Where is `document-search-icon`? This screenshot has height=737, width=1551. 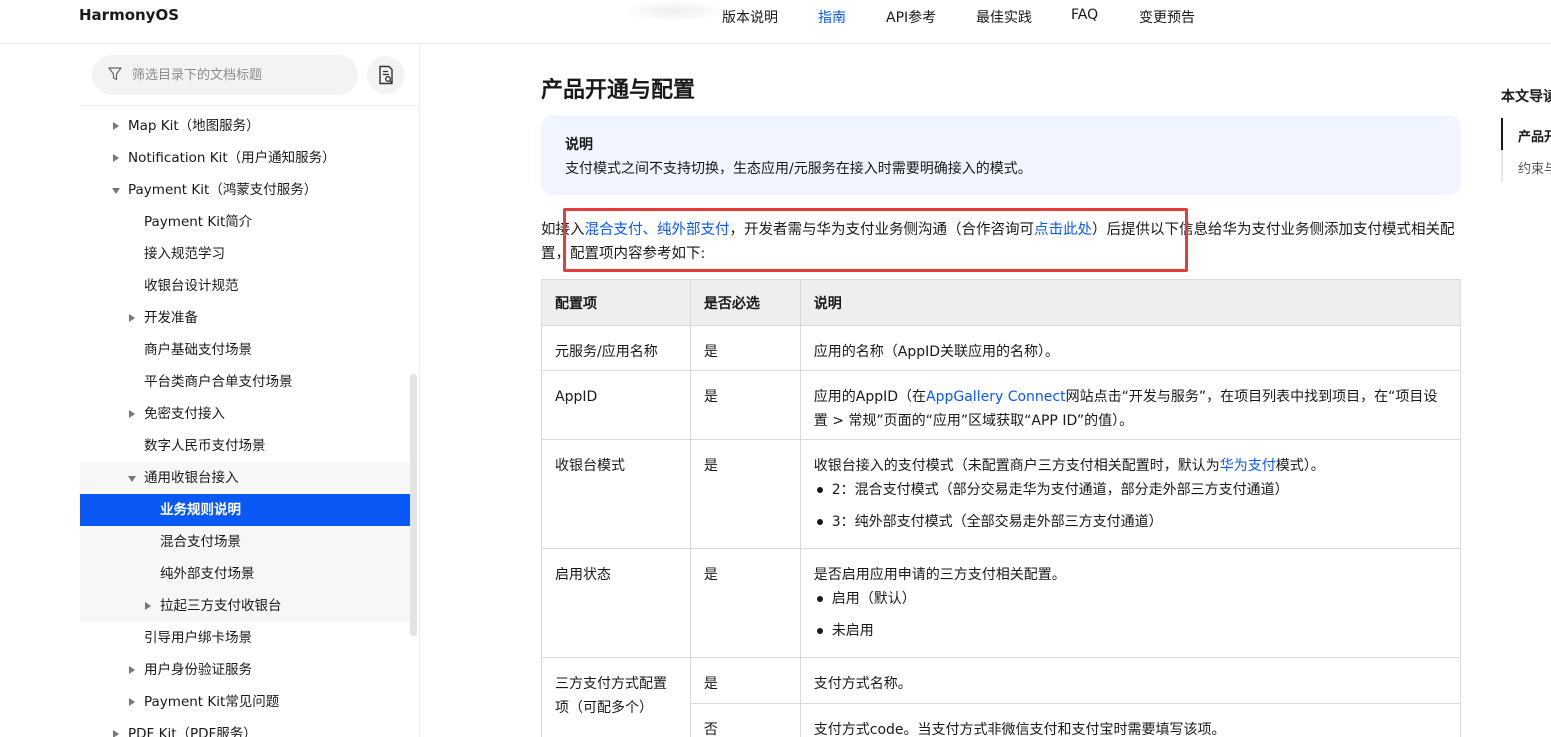
document-search-icon is located at coordinates (386, 75).